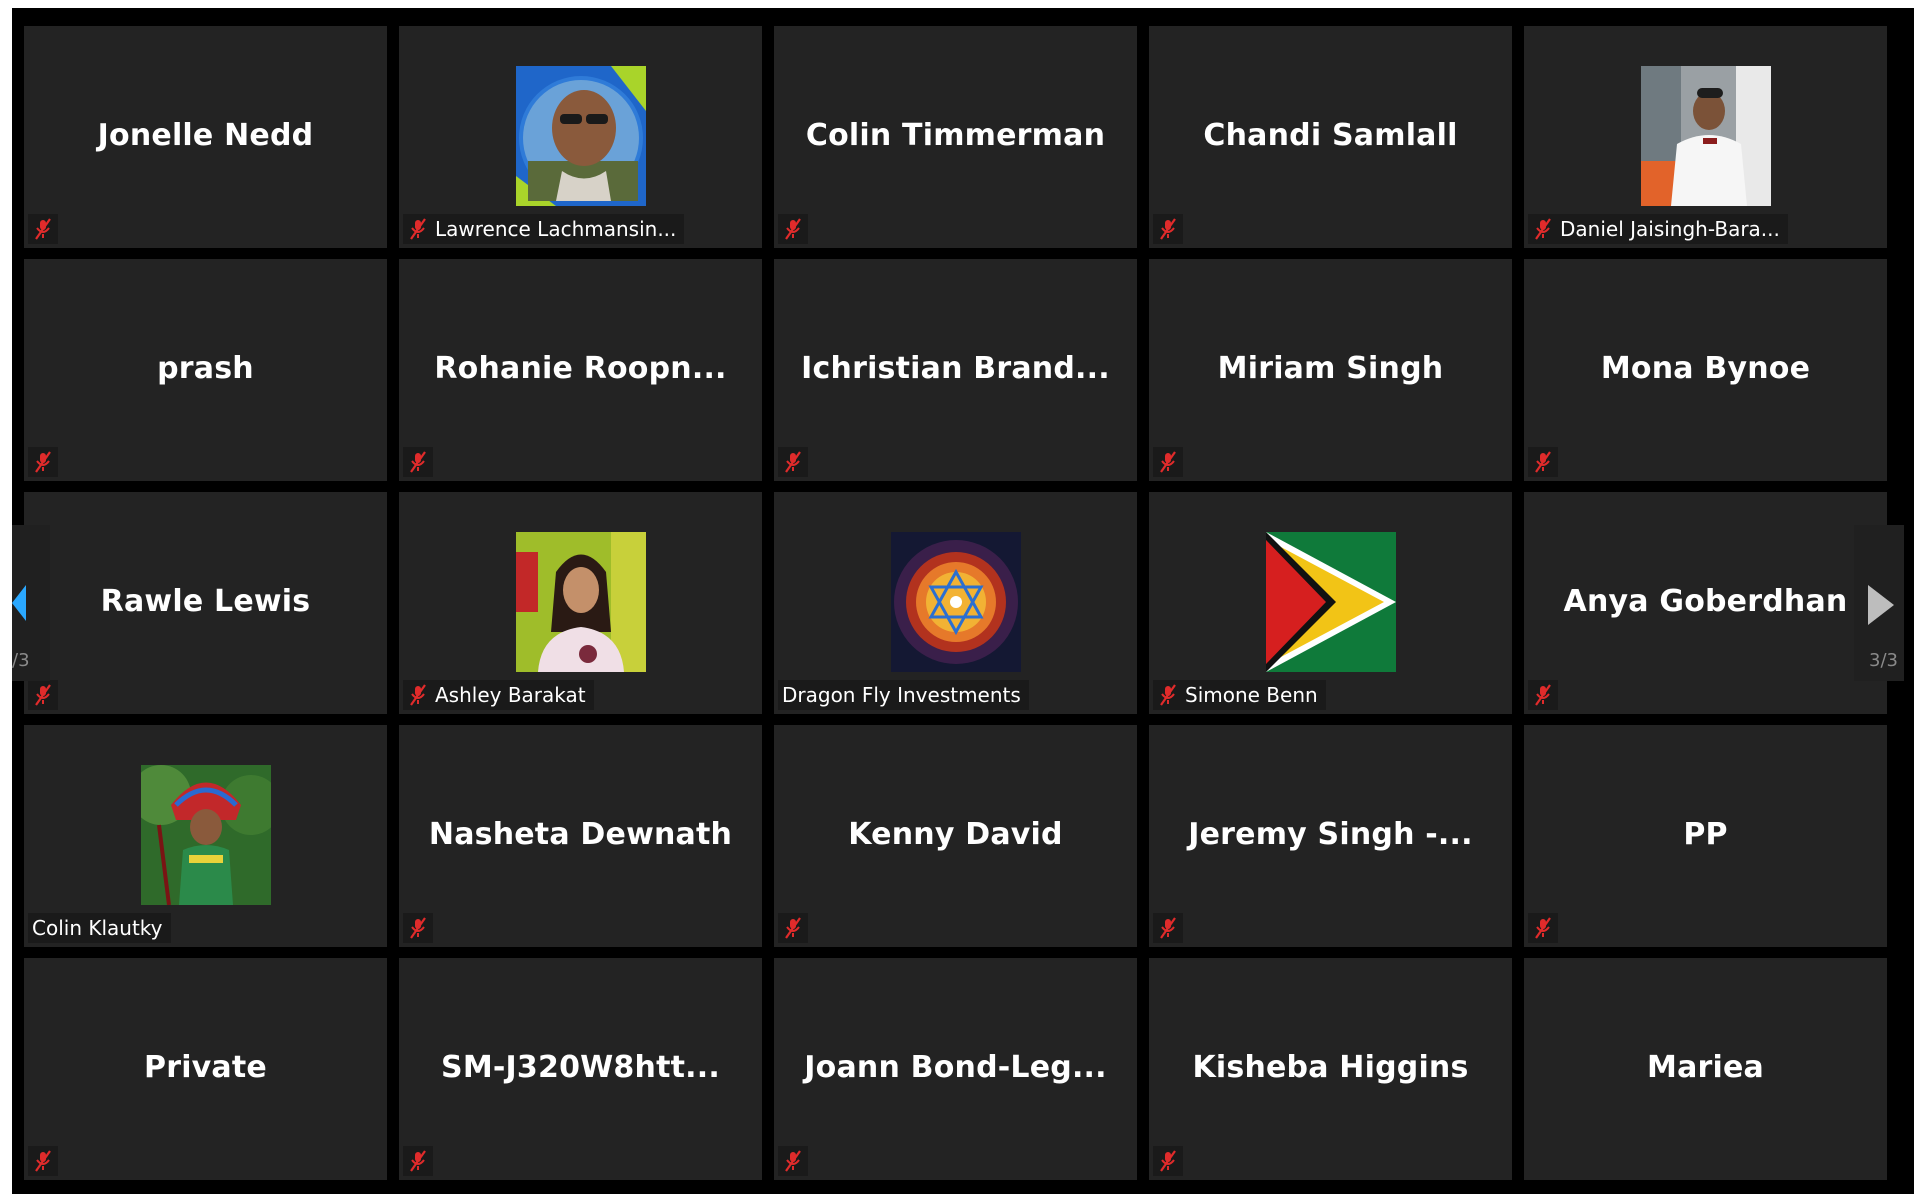 Image resolution: width=1923 pixels, height=1194 pixels. What do you see at coordinates (1883, 660) in the screenshot?
I see `page-indicator: 3/3` at bounding box center [1883, 660].